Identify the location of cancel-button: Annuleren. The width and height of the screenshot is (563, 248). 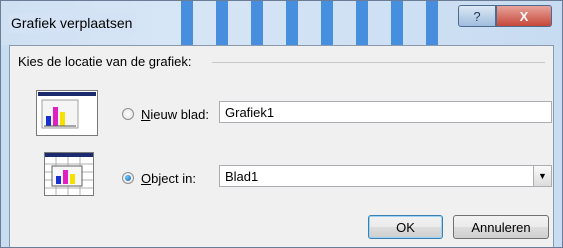
(501, 227).